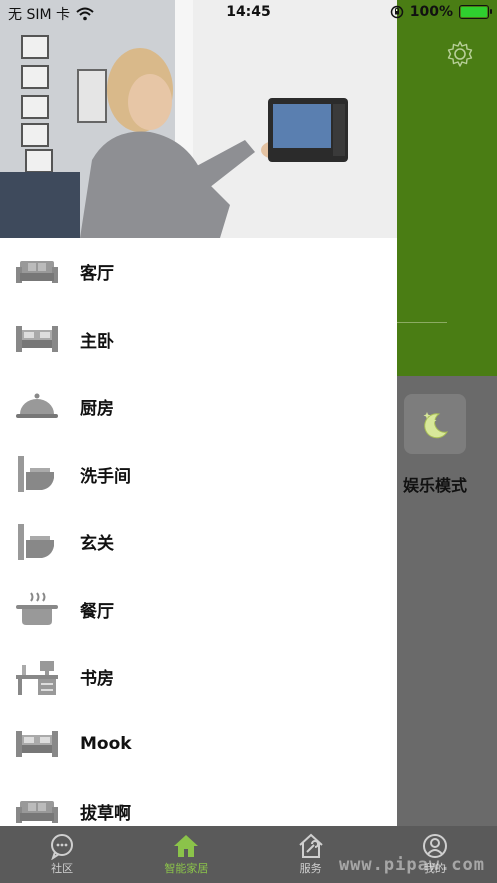  What do you see at coordinates (198, 802) in the screenshot?
I see `room-item-custom: 拔草啊` at bounding box center [198, 802].